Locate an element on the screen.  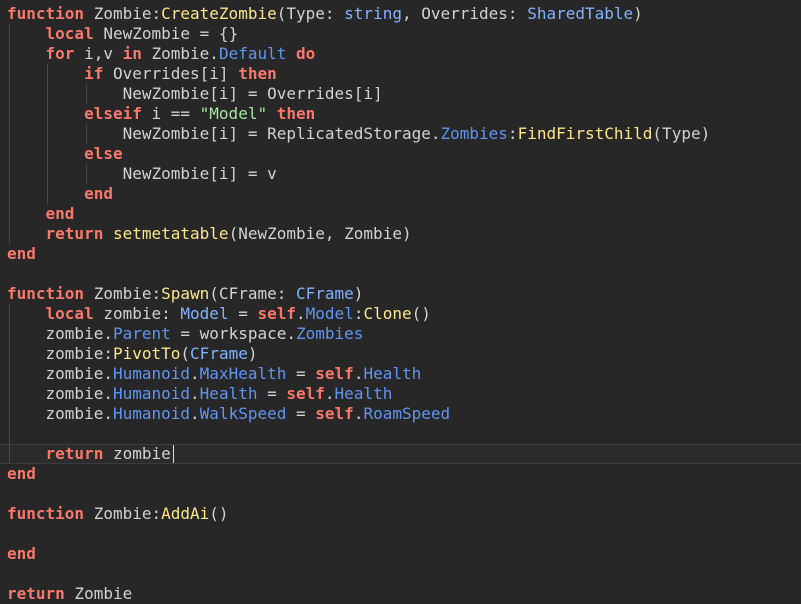
code-token: function is located at coordinates (46, 13).